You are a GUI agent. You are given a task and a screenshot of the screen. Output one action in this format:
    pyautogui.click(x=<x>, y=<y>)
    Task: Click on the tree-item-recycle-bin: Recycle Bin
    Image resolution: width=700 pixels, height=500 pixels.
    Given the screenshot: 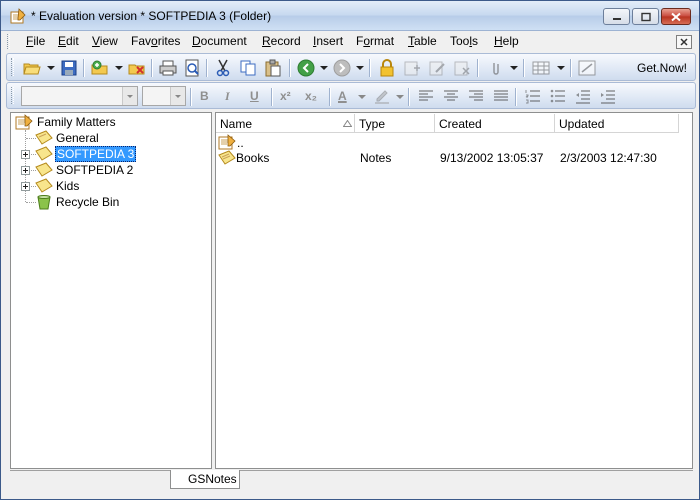 What is the action you would take?
    pyautogui.click(x=120, y=202)
    